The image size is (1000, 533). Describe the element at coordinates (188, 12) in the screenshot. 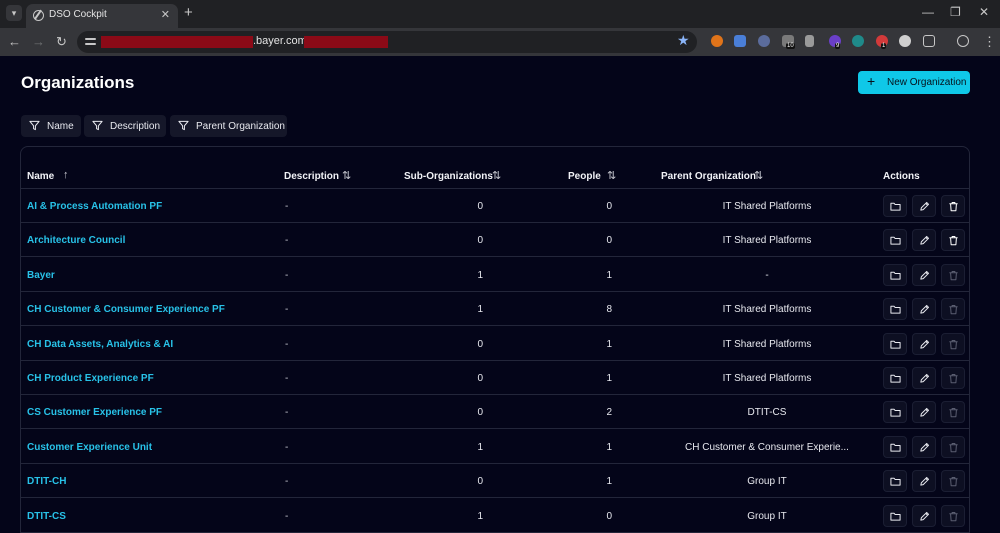

I see `new-tab-button: +` at that location.